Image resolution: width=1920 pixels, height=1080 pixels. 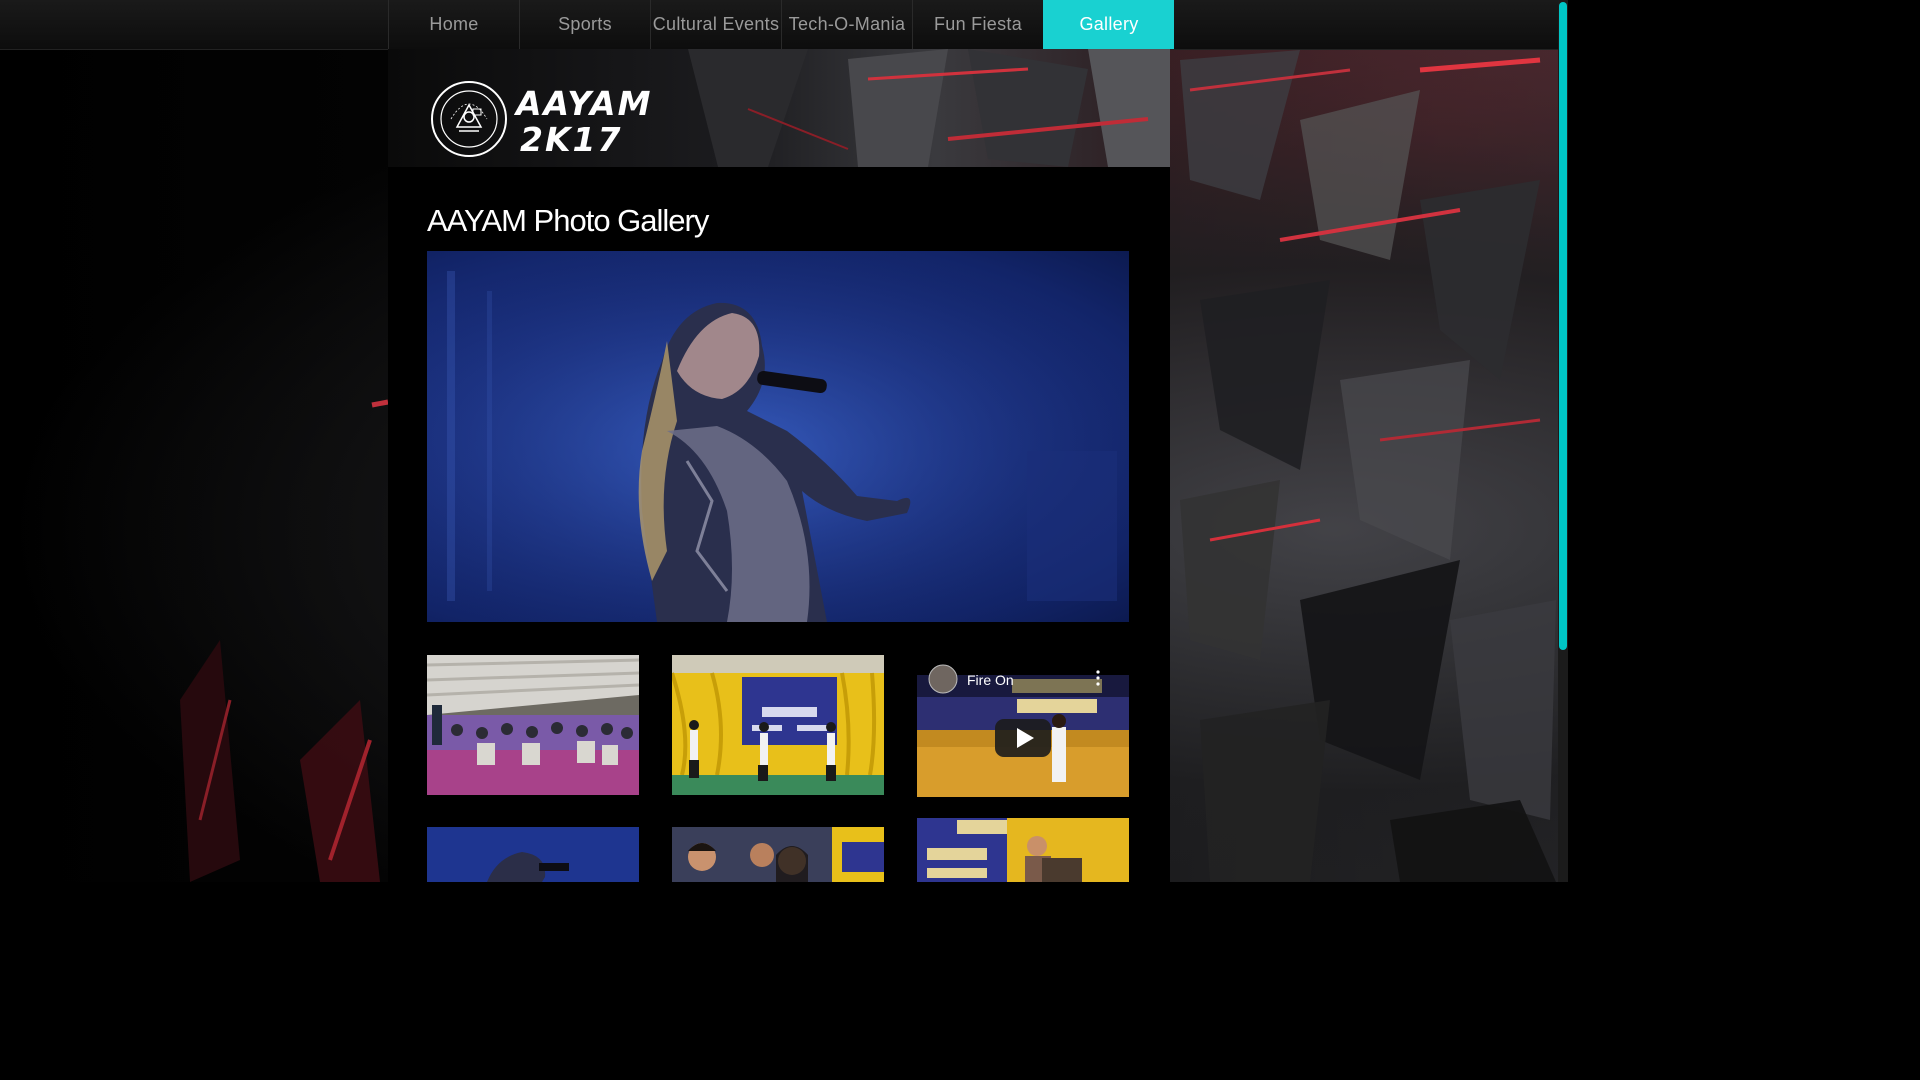 I want to click on gallery-thumb-singer-small, so click(x=533, y=854).